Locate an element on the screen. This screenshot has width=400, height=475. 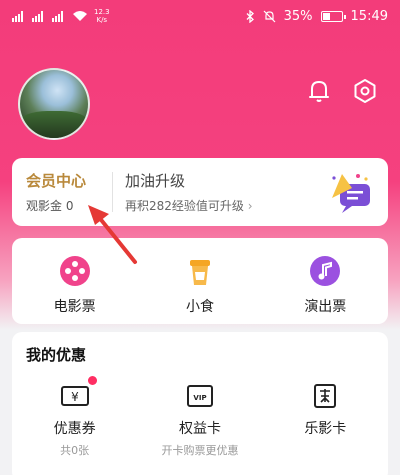
party-popper-icon is located at coordinates (351, 193).